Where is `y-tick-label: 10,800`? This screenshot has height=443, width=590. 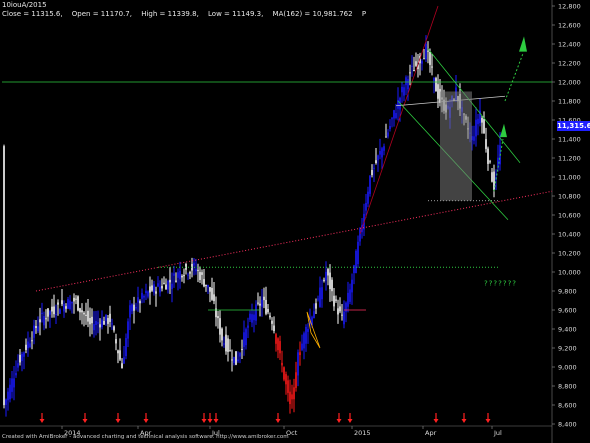 y-tick-label: 10,800 is located at coordinates (569, 197).